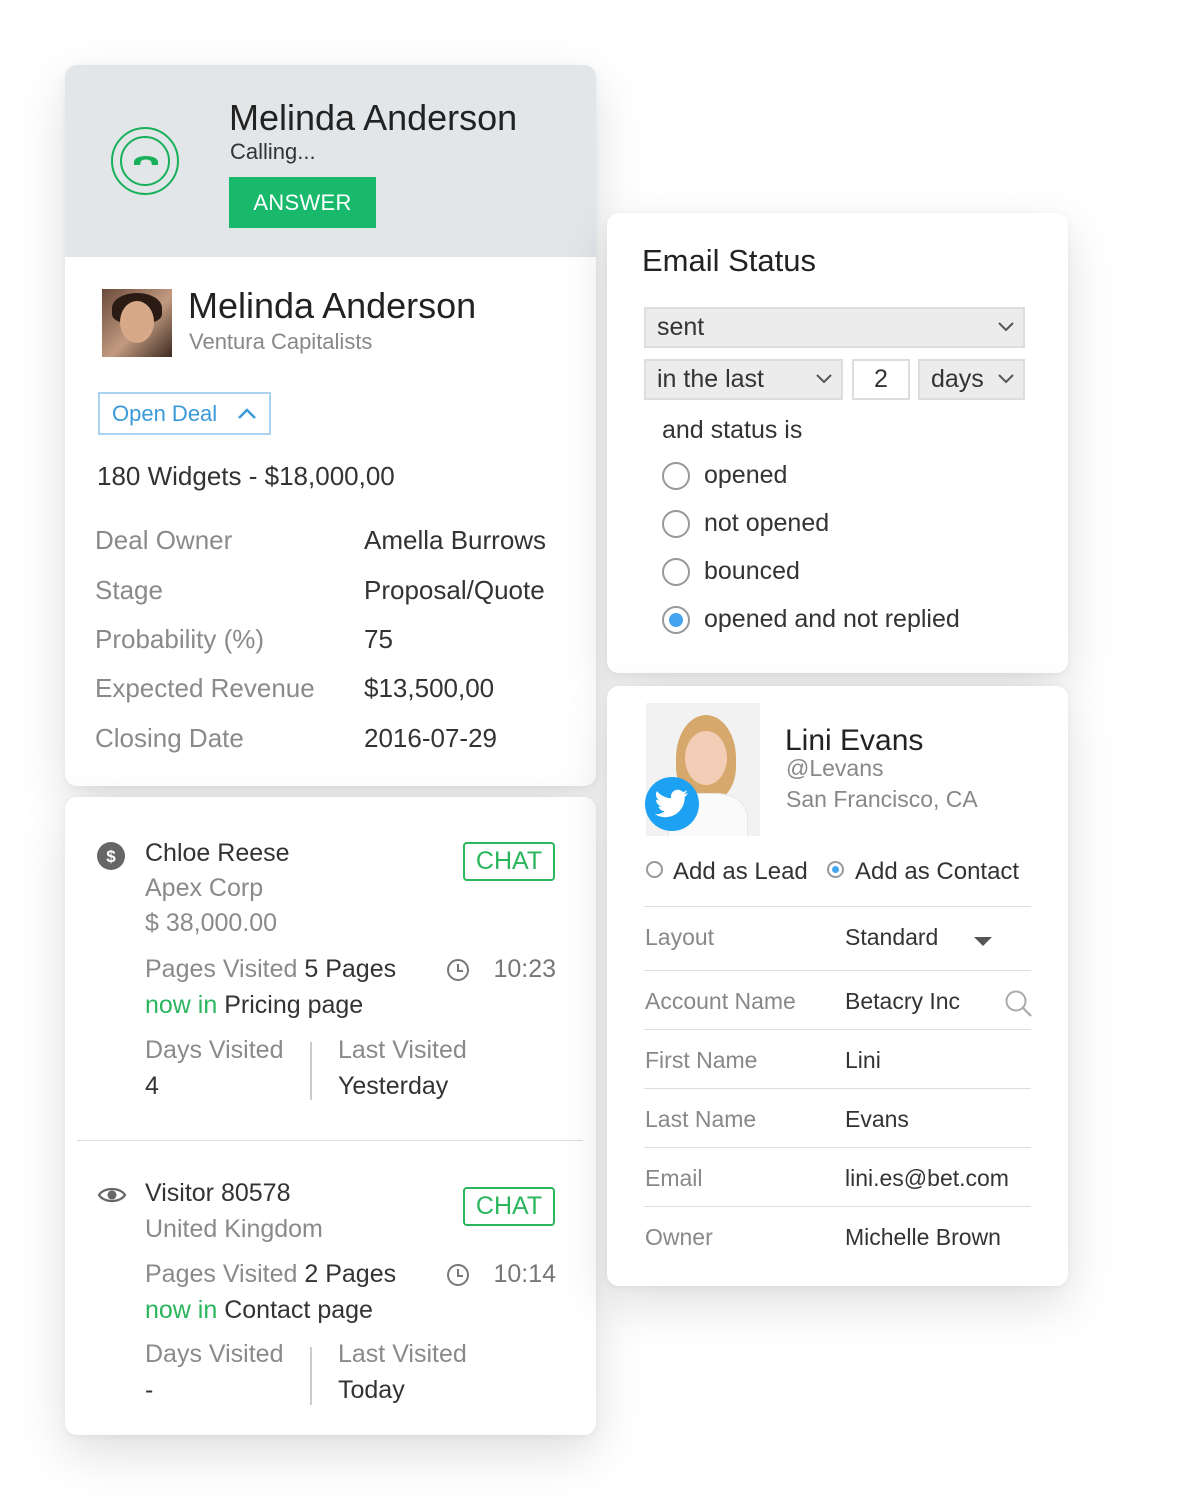  Describe the element at coordinates (302, 202) in the screenshot. I see `answer-button: ANSWER` at that location.